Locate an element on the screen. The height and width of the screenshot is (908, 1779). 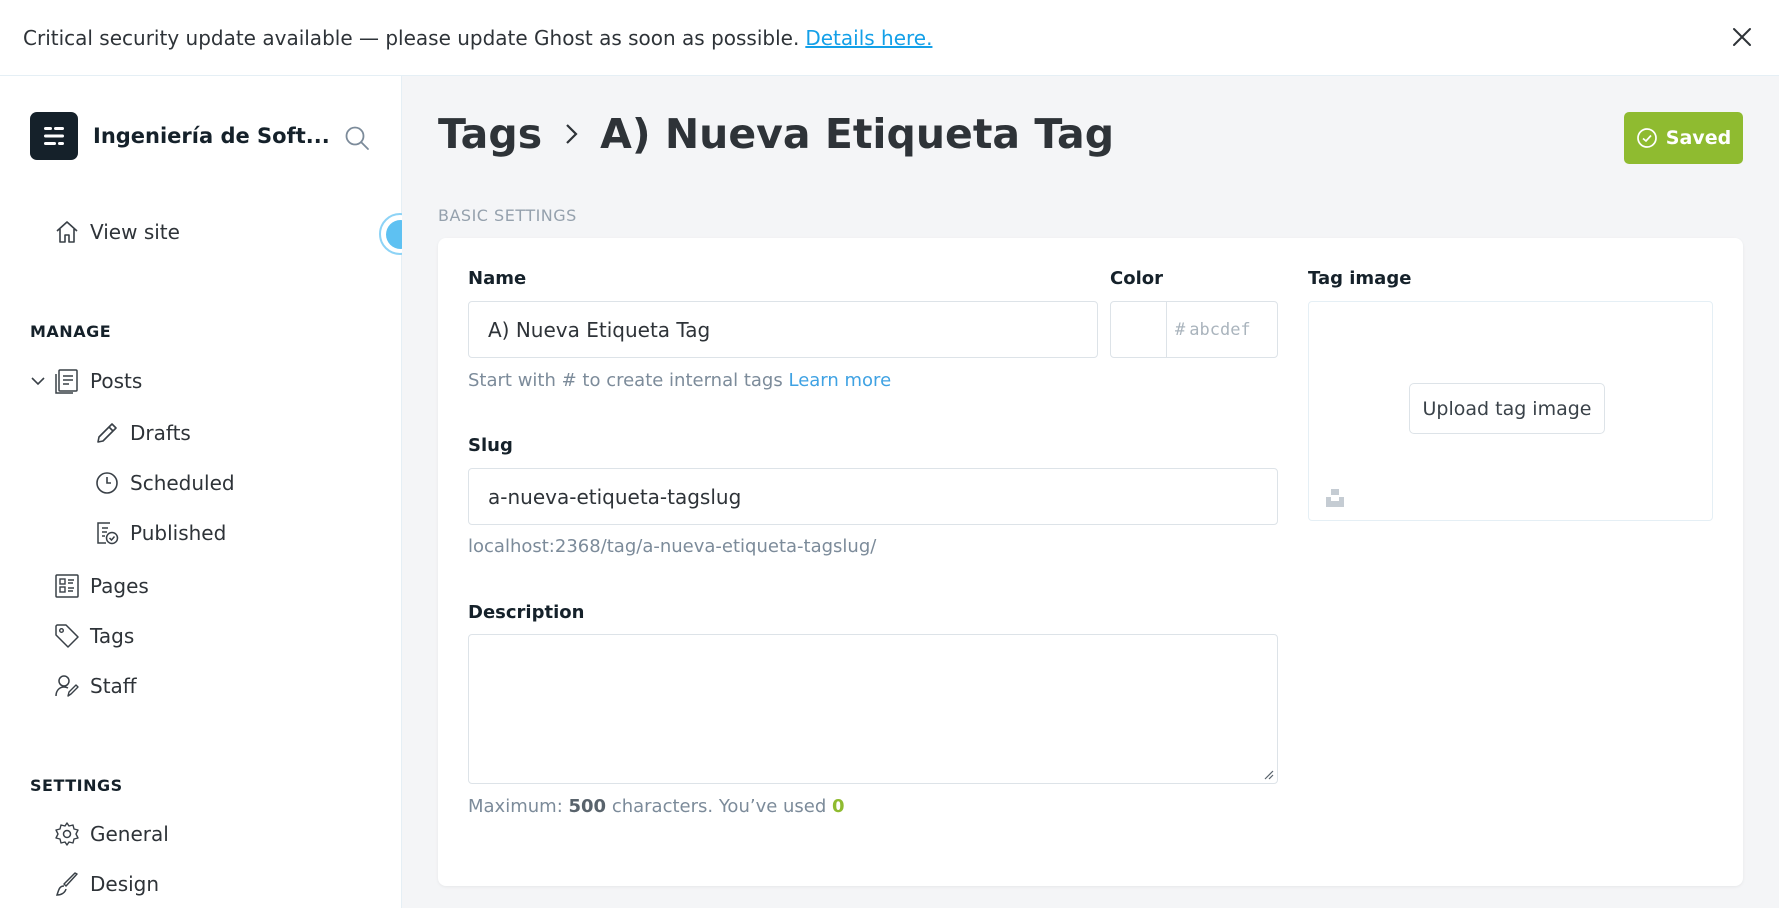
saved-button: Saved is located at coordinates (1683, 138).